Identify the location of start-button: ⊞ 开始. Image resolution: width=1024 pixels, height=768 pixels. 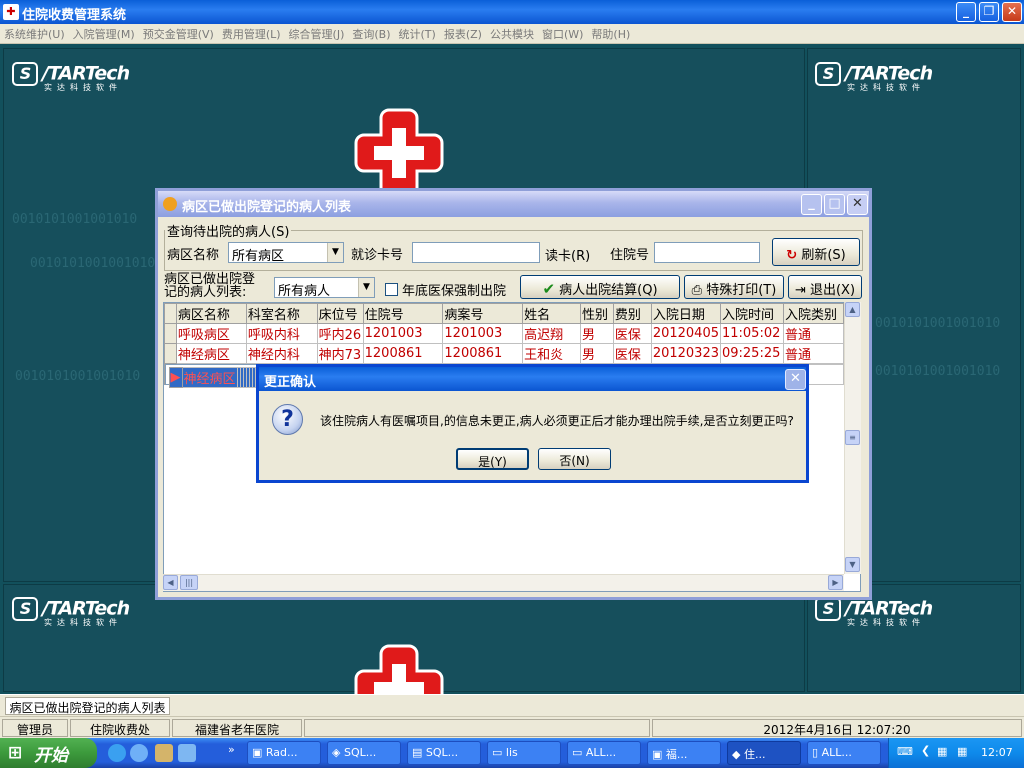
(48, 753).